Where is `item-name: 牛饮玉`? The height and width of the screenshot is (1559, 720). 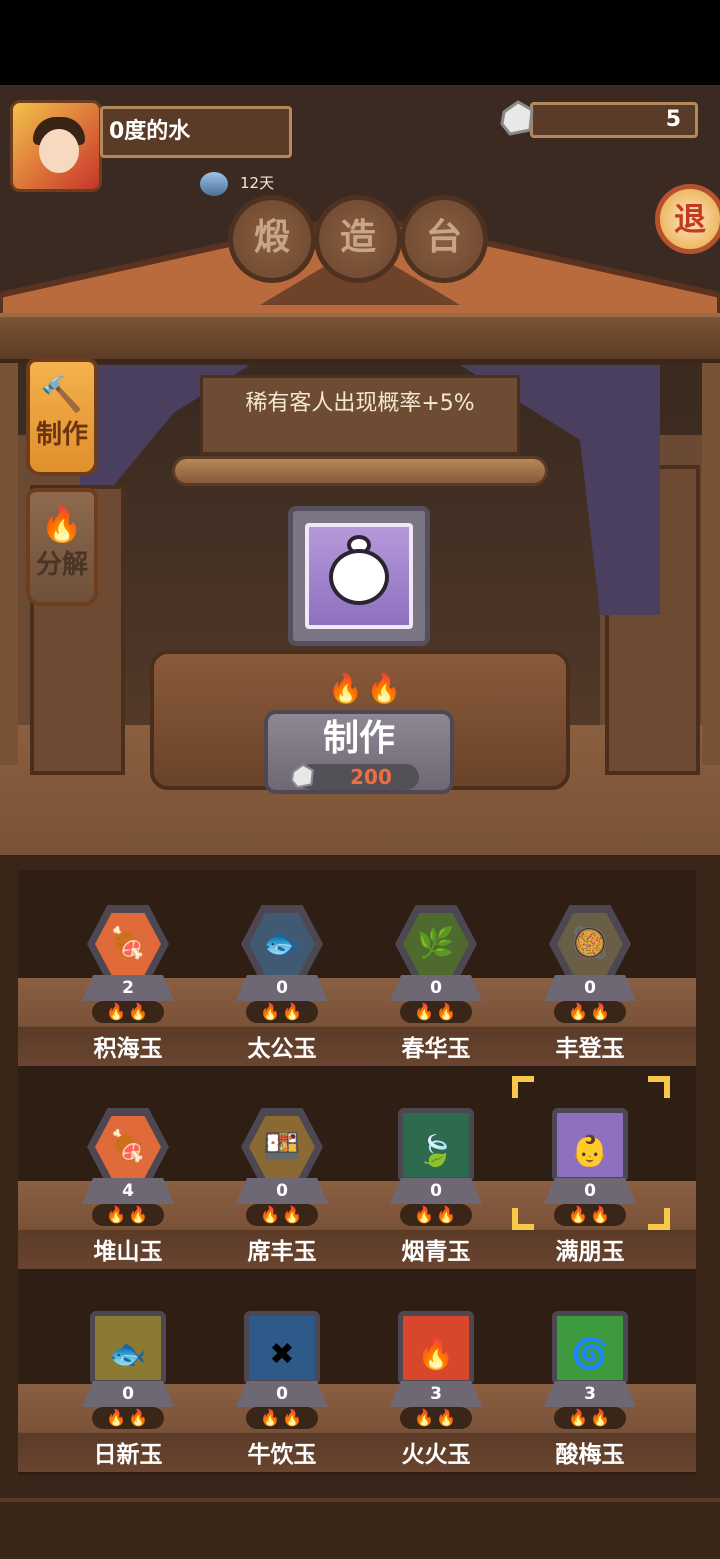 item-name: 牛饮玉 is located at coordinates (282, 1455).